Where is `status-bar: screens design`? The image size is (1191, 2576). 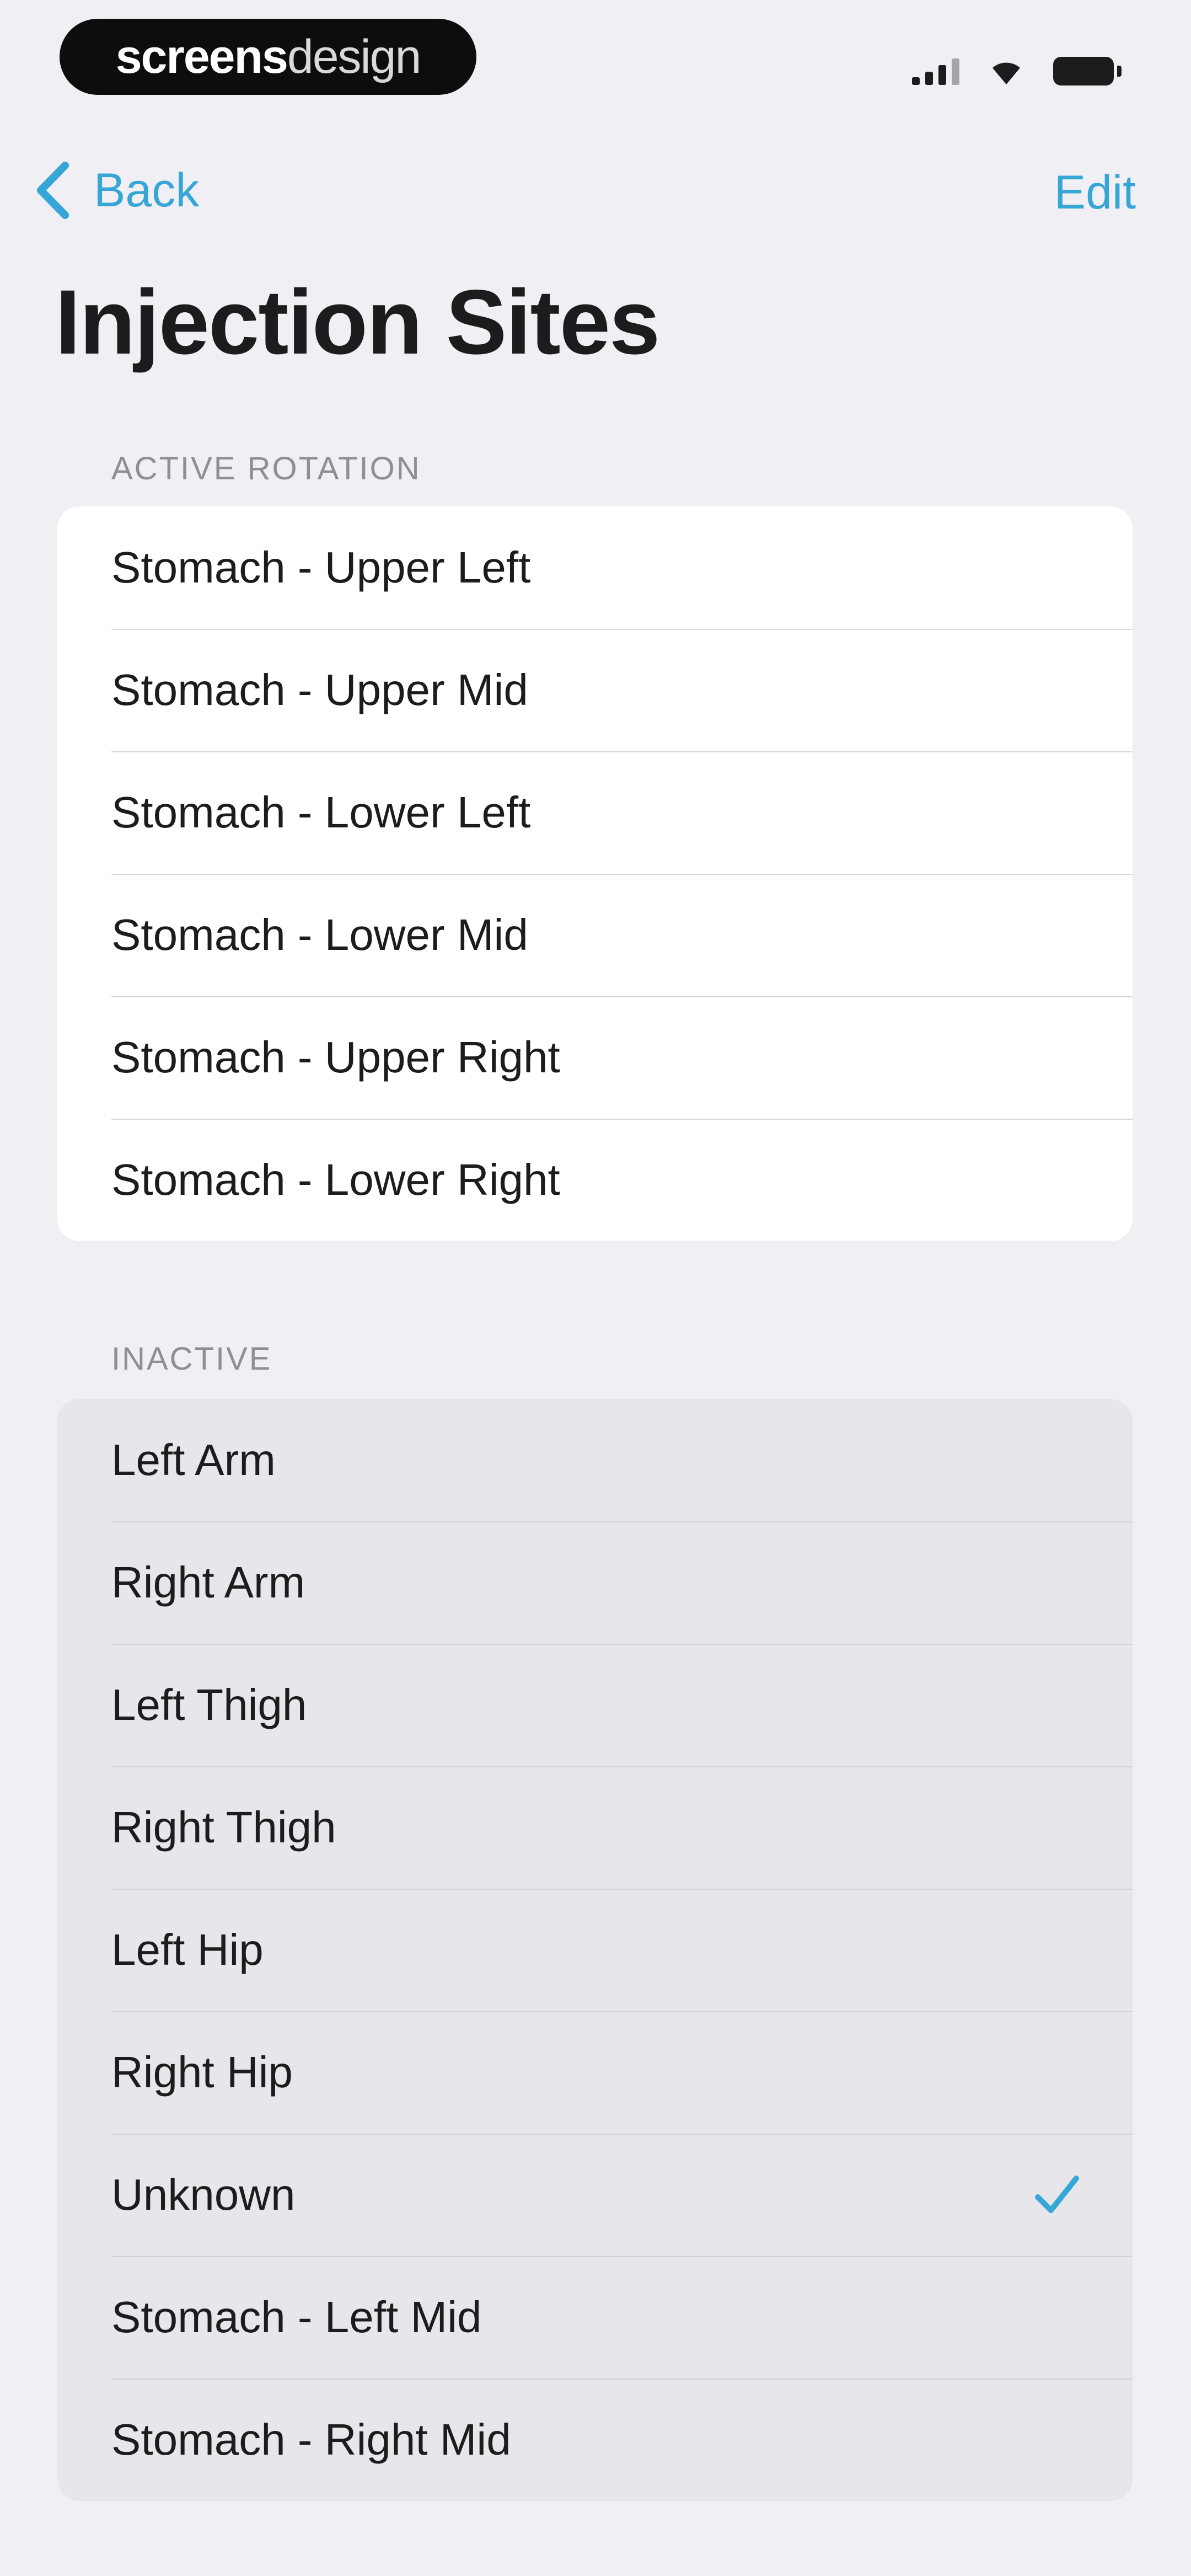
status-bar: screens design is located at coordinates (595, 55).